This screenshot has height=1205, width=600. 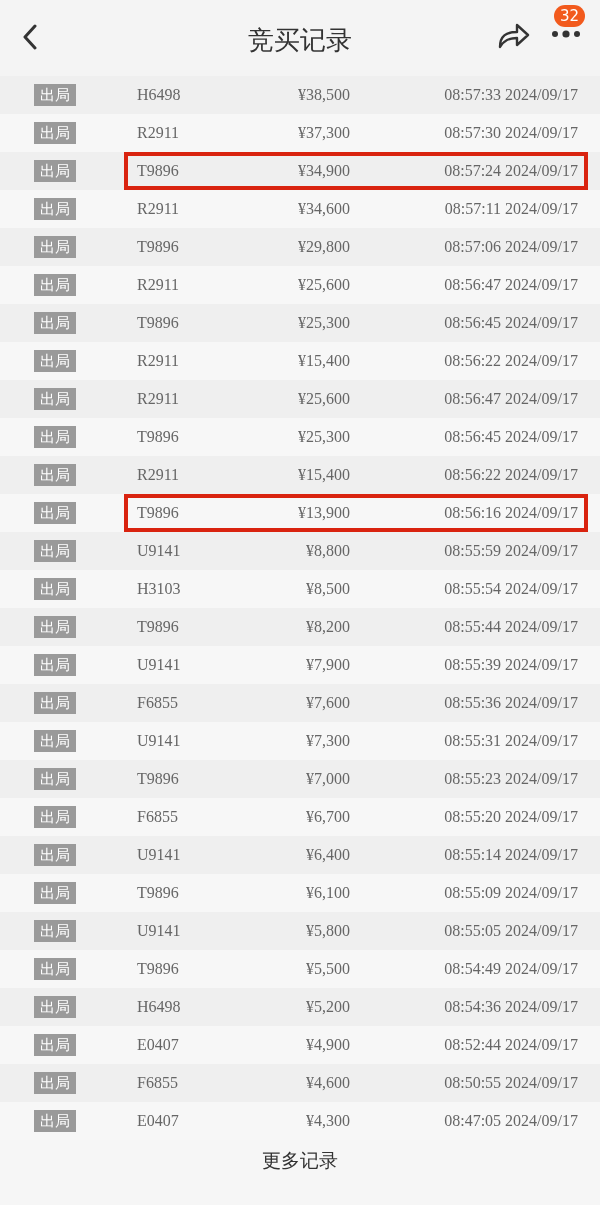 What do you see at coordinates (511, 665) in the screenshot?
I see `bid-time: 08:55:39 2024/09/17` at bounding box center [511, 665].